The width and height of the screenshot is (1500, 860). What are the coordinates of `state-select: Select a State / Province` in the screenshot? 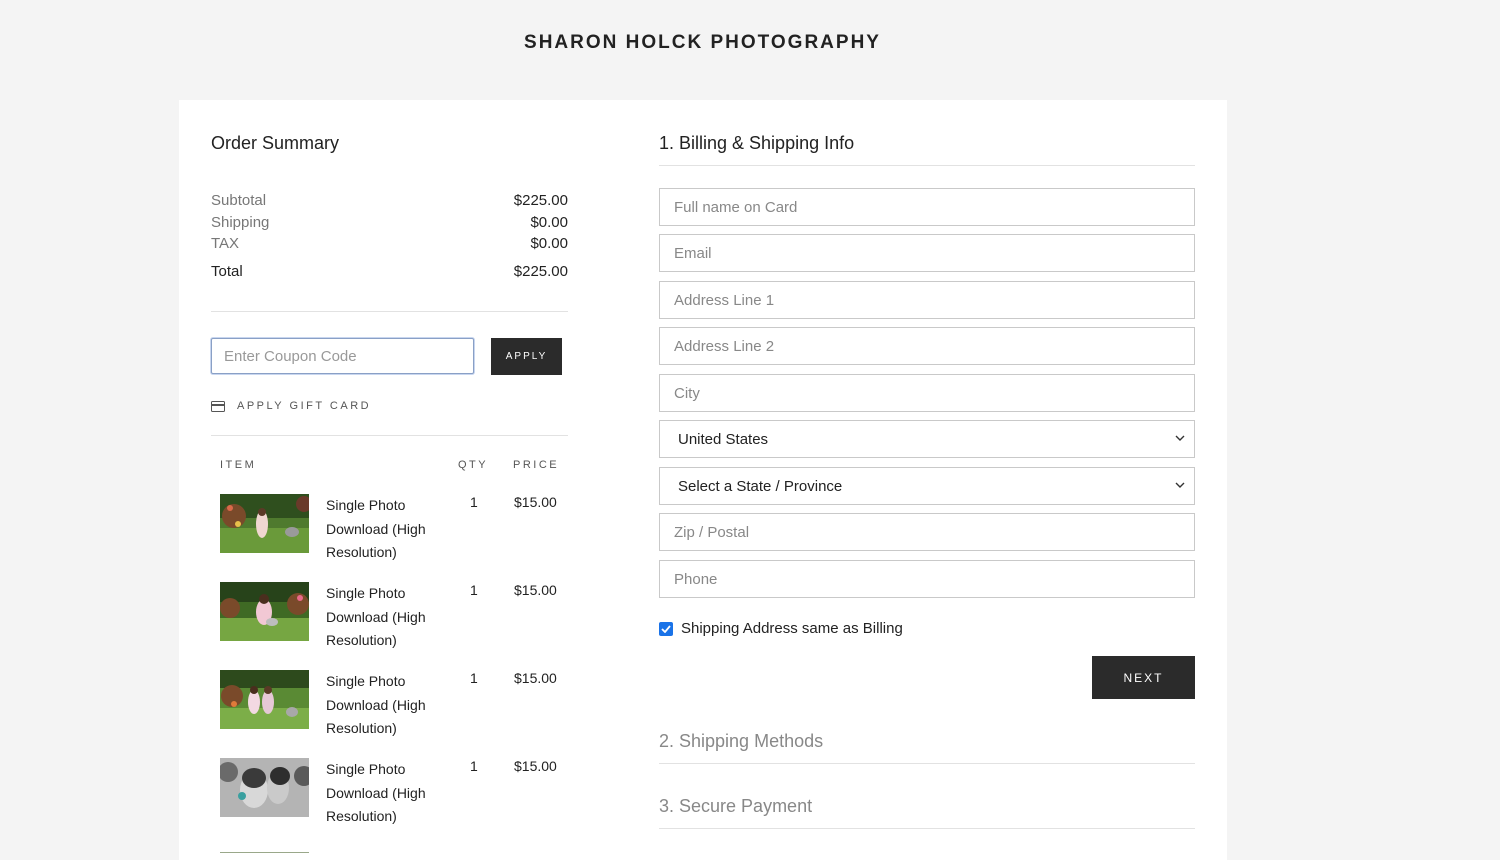 It's located at (927, 486).